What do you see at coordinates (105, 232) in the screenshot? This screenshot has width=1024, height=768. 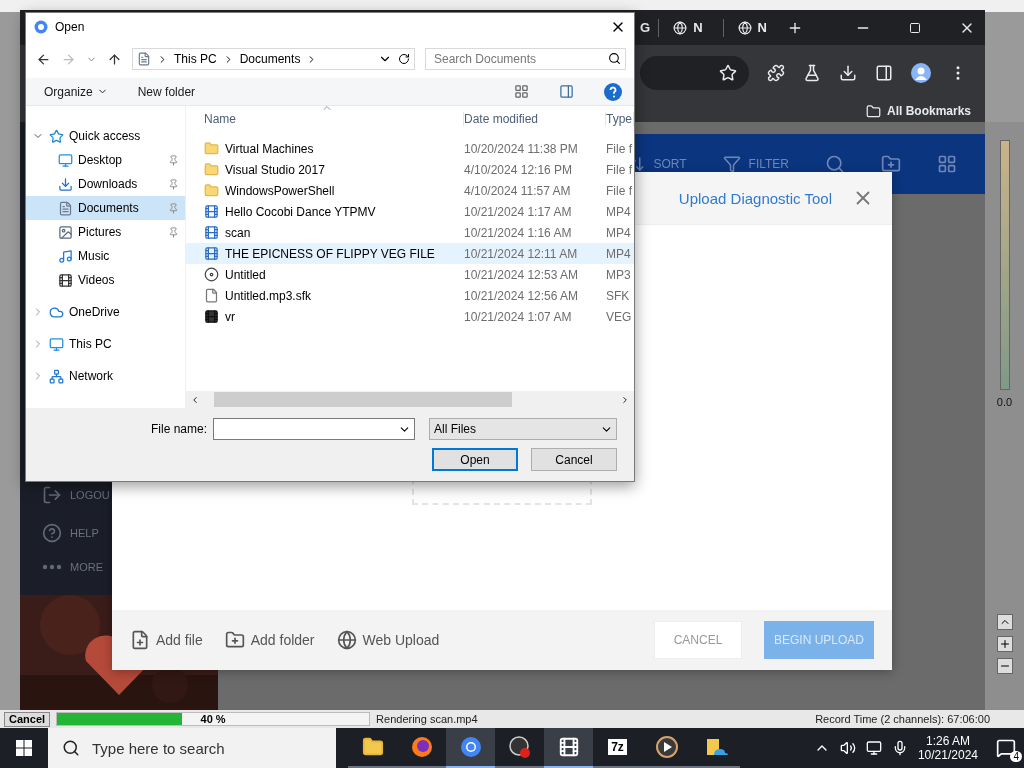 I see `nav-item: Pictures` at bounding box center [105, 232].